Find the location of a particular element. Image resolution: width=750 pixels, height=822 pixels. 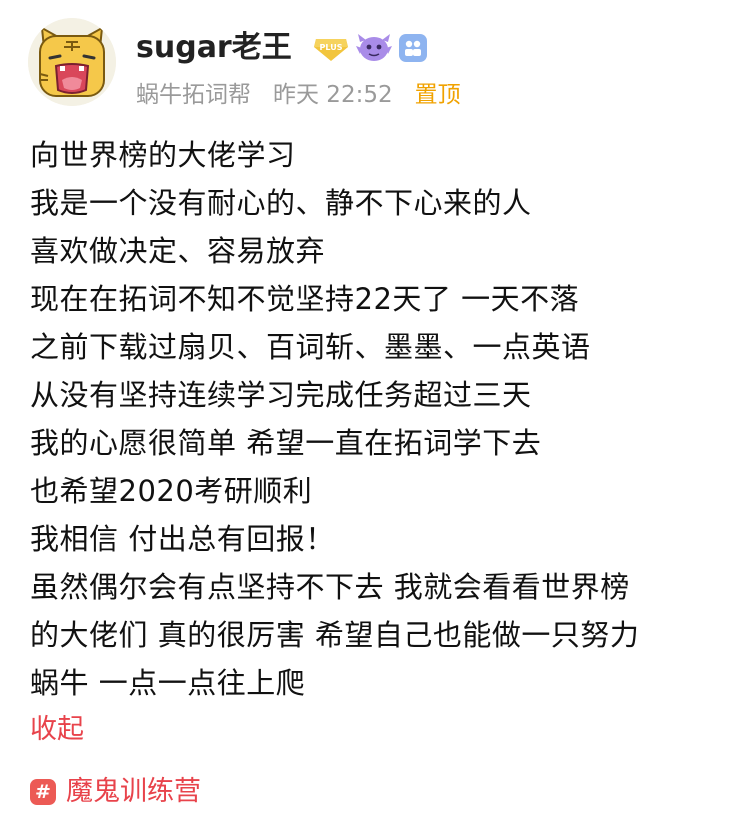

post-line: 虽然偶尔会有点坚持不下去 我就会看看世界榜 is located at coordinates (330, 587).